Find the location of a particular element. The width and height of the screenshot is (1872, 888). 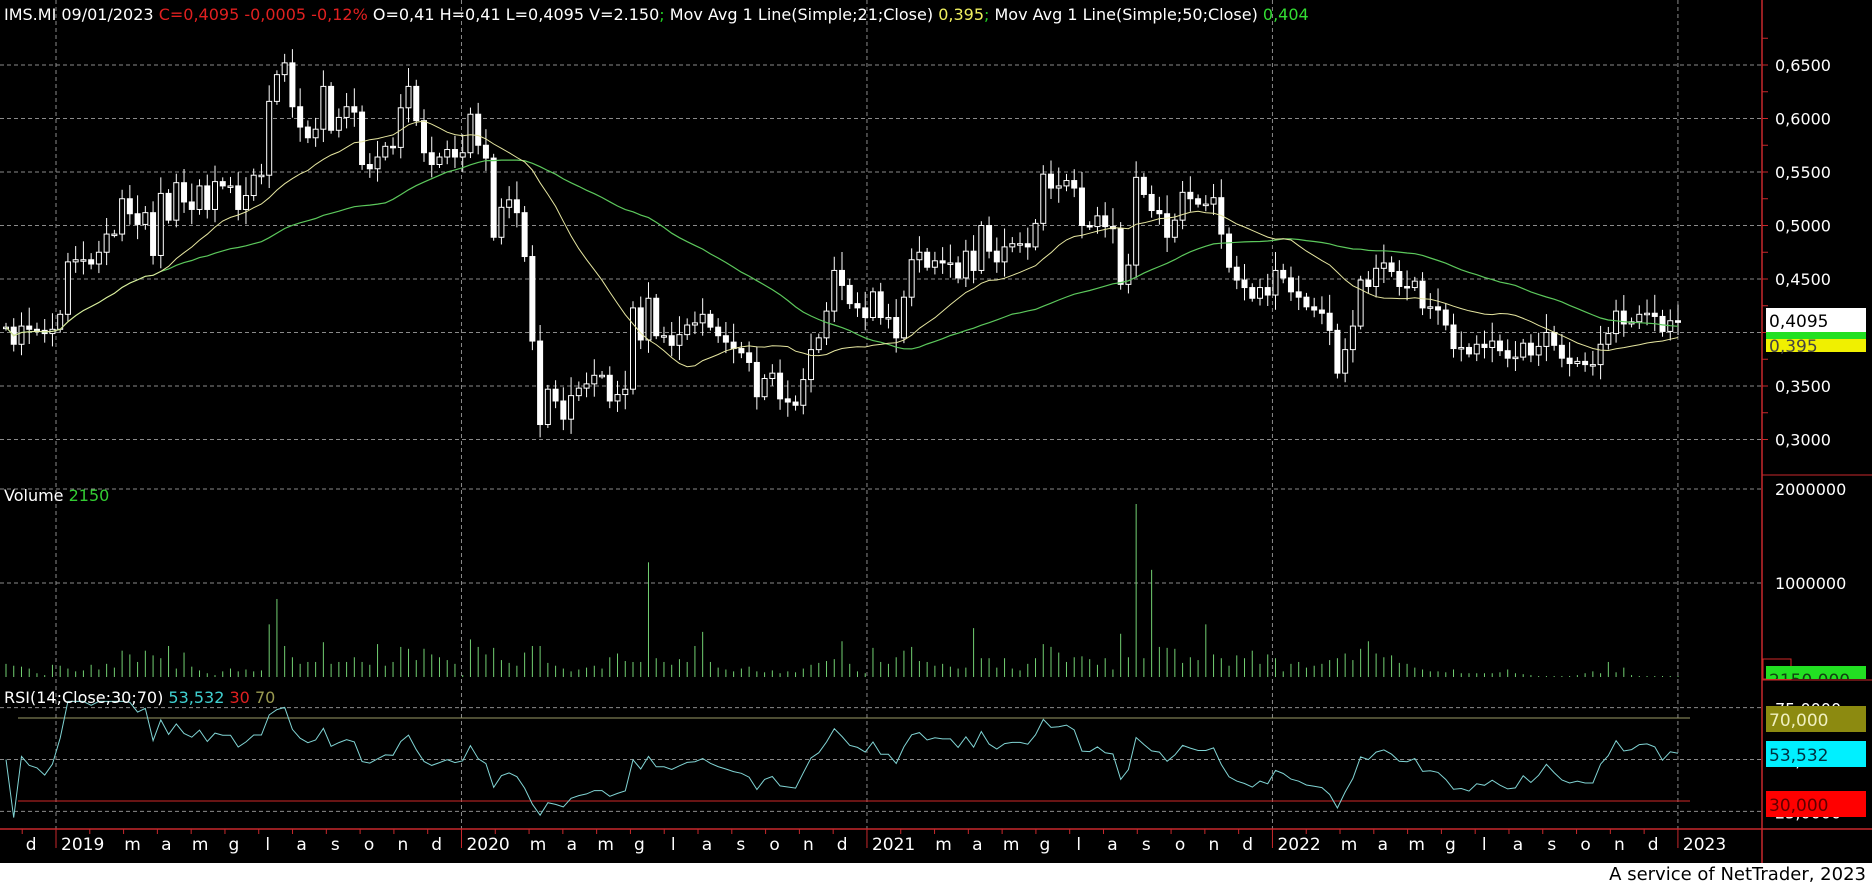

last-price-text: 0,4095 is located at coordinates (1798, 322).